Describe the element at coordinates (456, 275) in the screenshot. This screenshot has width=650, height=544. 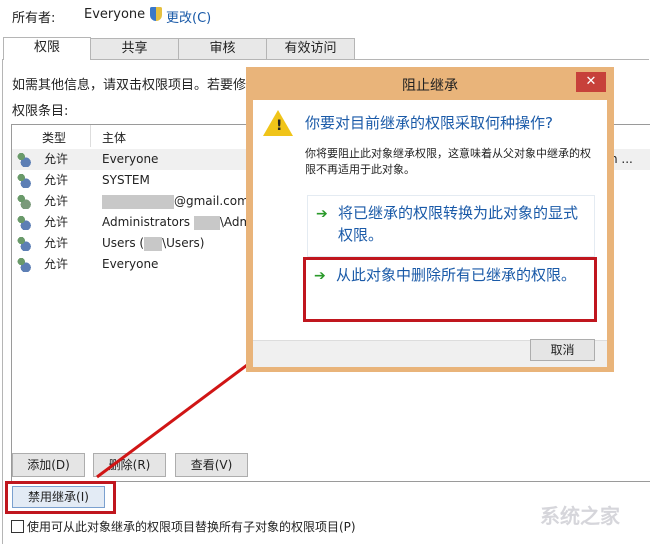
I see `remove-option-label: 从此对象中删除所有已继承的权限。` at that location.